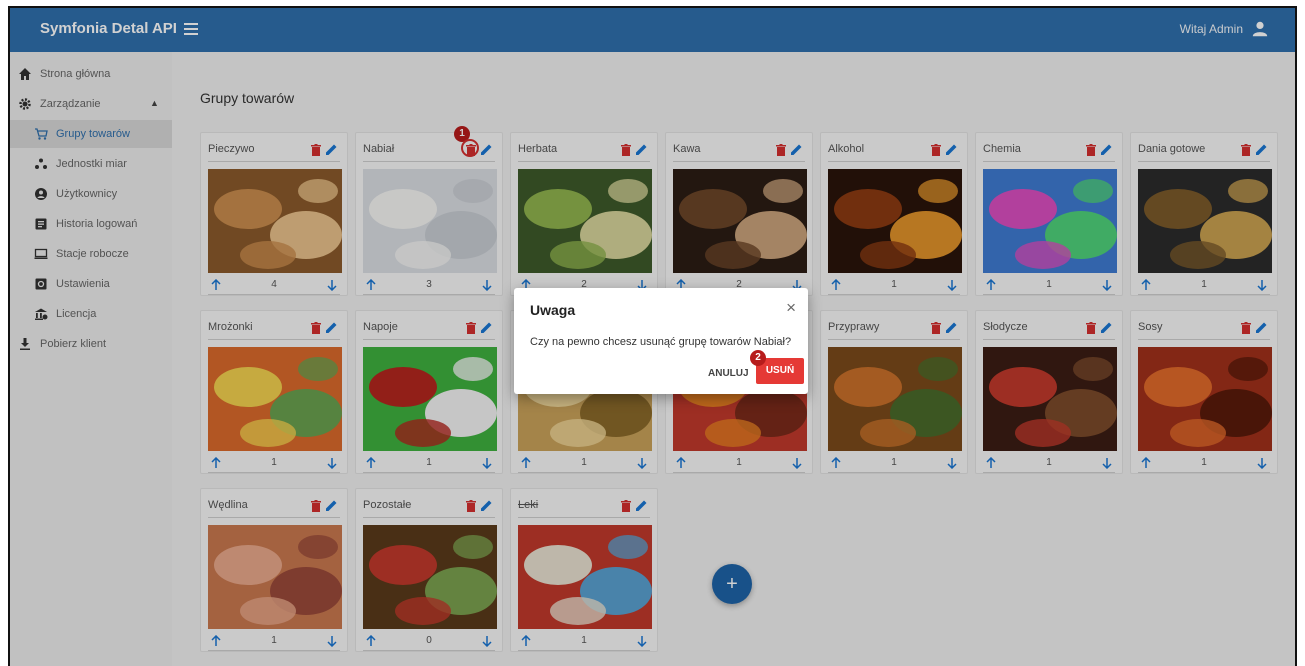 The width and height of the screenshot is (1305, 666). Describe the element at coordinates (553, 310) in the screenshot. I see `dialog-title: Uwaga` at that location.